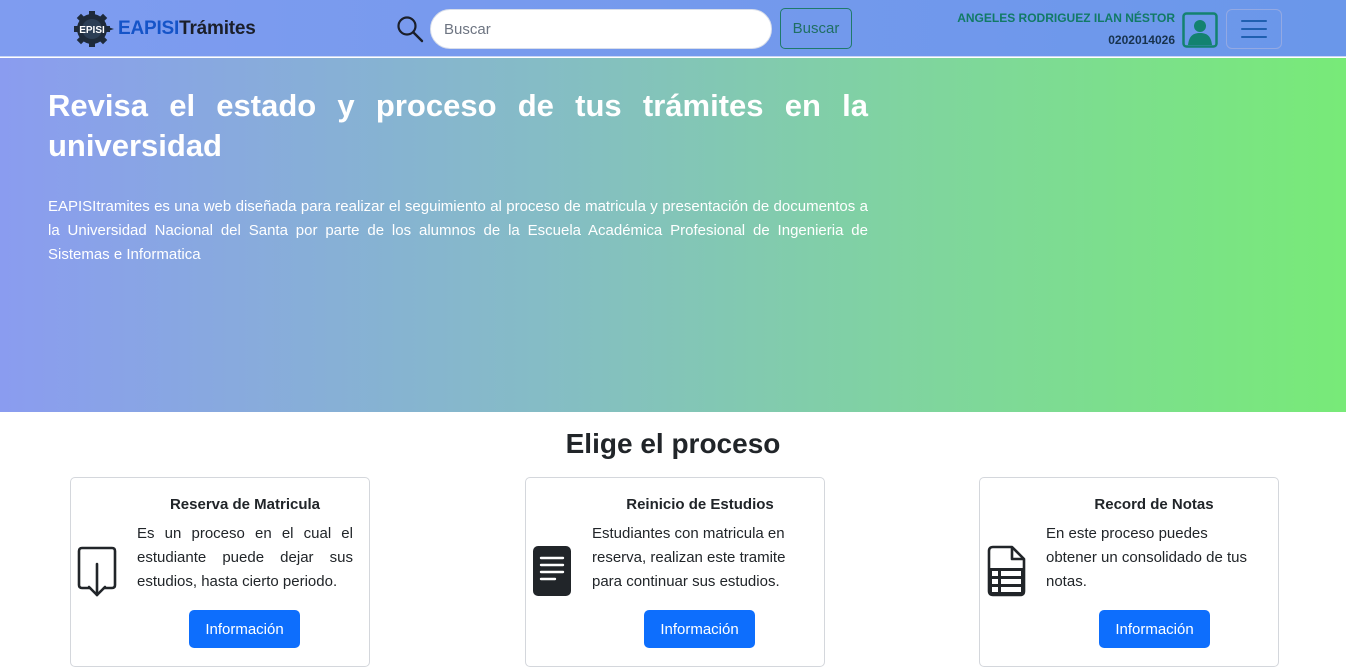  I want to click on section-title: Elige el proceso, so click(673, 443).